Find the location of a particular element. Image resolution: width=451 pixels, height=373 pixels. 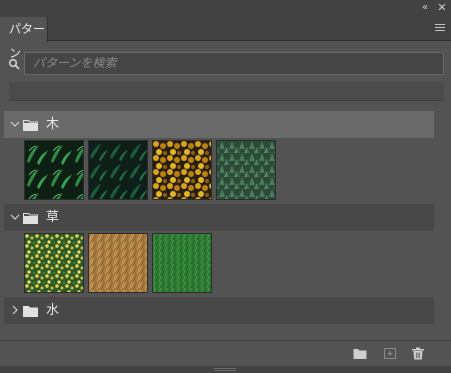

panel-footer is located at coordinates (225, 352).